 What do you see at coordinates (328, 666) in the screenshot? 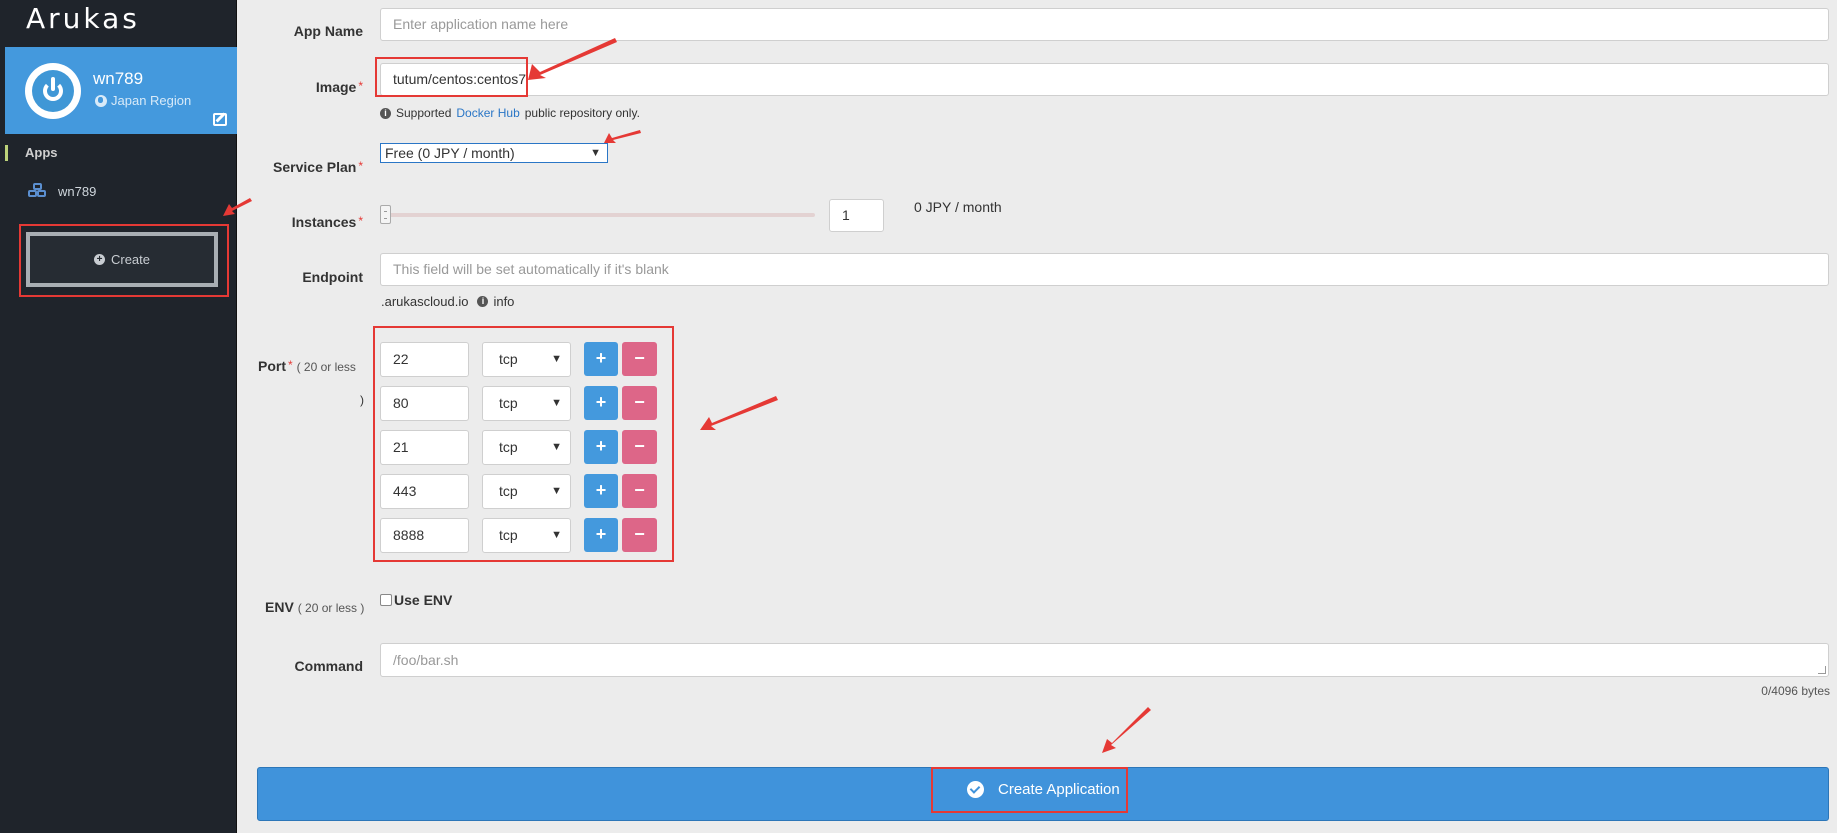
I see `command-label: Command` at bounding box center [328, 666].